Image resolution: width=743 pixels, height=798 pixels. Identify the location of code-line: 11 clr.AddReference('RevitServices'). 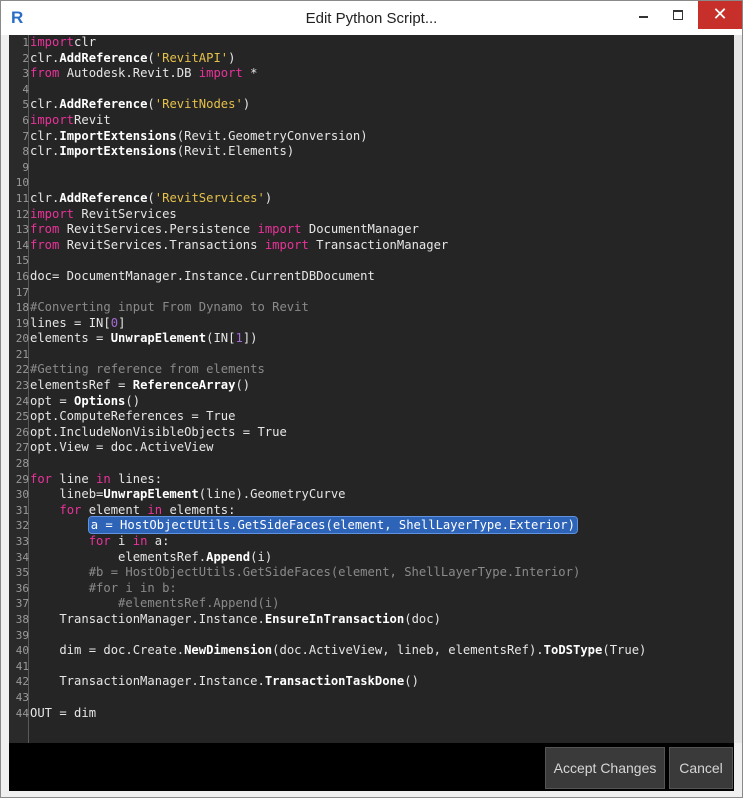
(371, 199).